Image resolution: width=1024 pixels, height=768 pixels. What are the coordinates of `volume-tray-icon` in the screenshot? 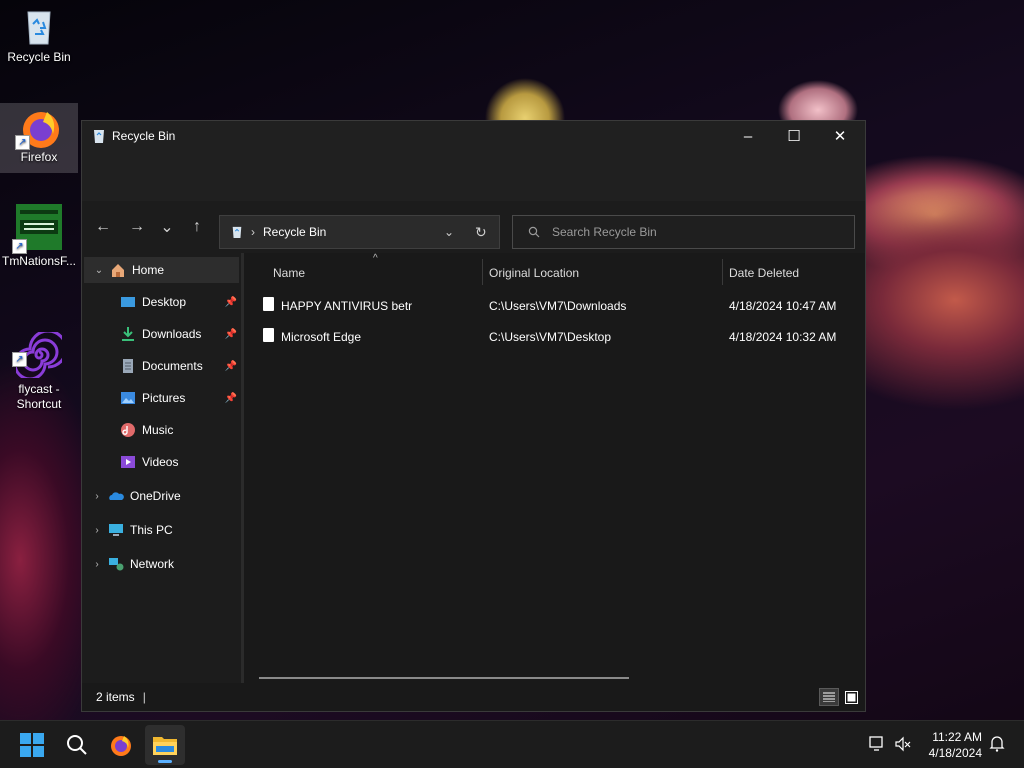 It's located at (904, 745).